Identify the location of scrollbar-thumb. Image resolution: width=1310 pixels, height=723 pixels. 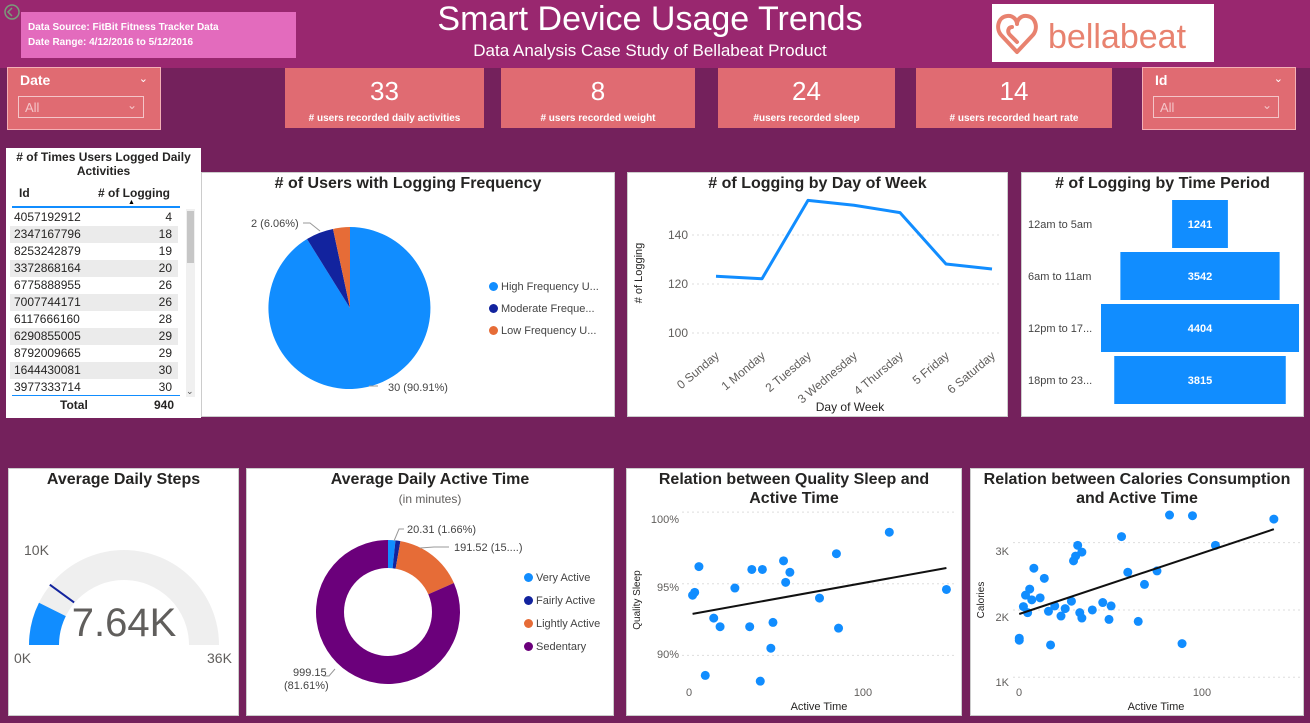
(190, 237).